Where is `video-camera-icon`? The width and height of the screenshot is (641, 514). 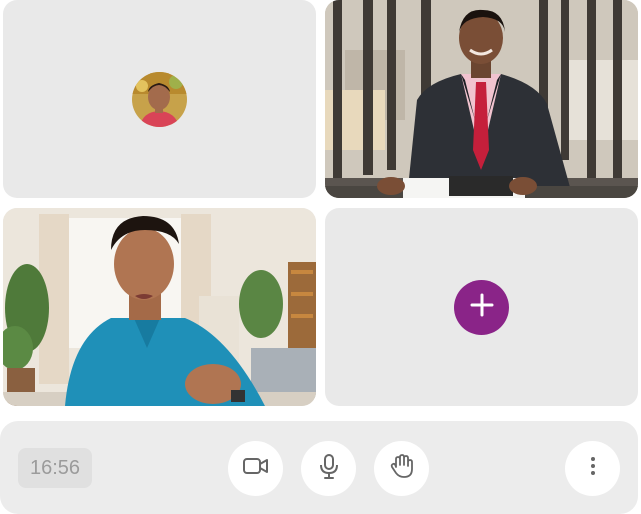 video-camera-icon is located at coordinates (256, 468).